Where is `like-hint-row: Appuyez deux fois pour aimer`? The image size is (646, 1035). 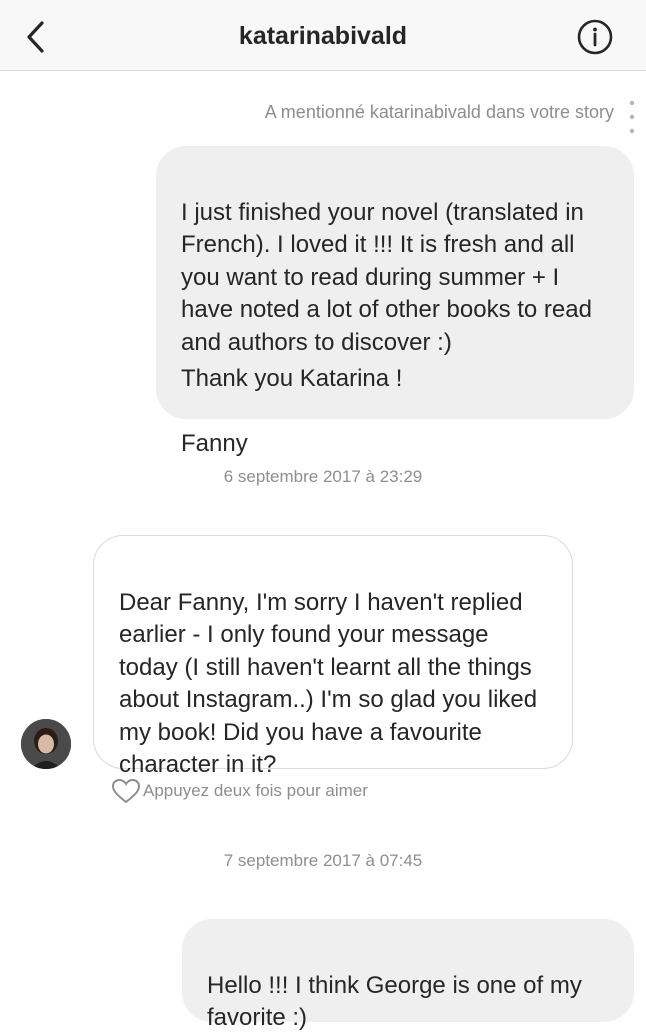
like-hint-row: Appuyez deux fois pour aimer is located at coordinates (239, 791).